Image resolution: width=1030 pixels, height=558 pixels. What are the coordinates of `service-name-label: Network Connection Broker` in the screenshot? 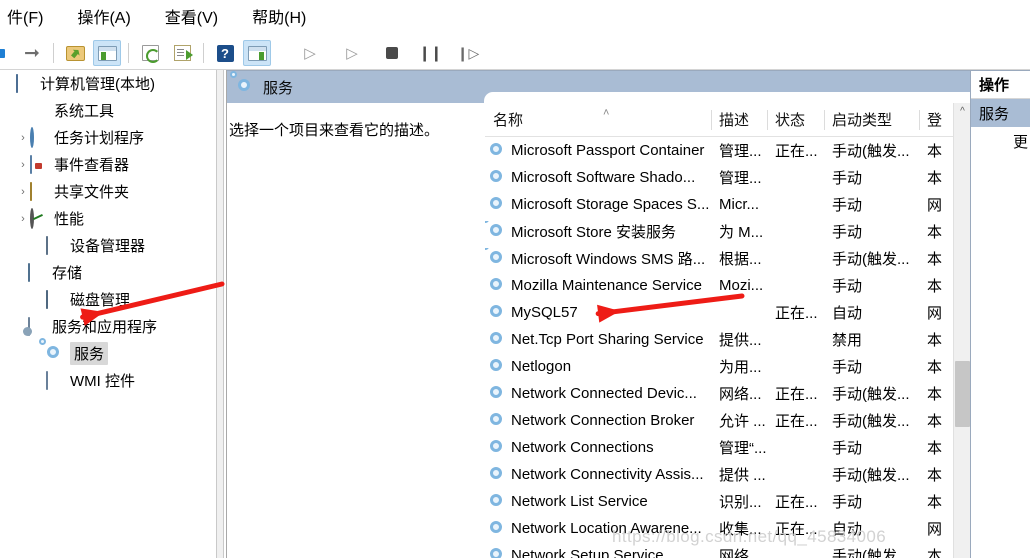 It's located at (603, 420).